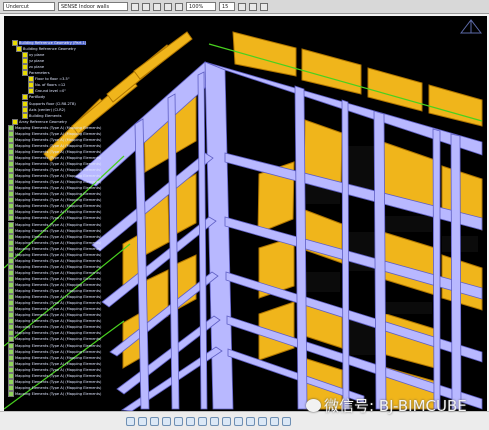  Describe the element at coordinates (52, 103) in the screenshot. I see `tree-node-label: Supports floor (Cl.R8.2TB)` at that location.